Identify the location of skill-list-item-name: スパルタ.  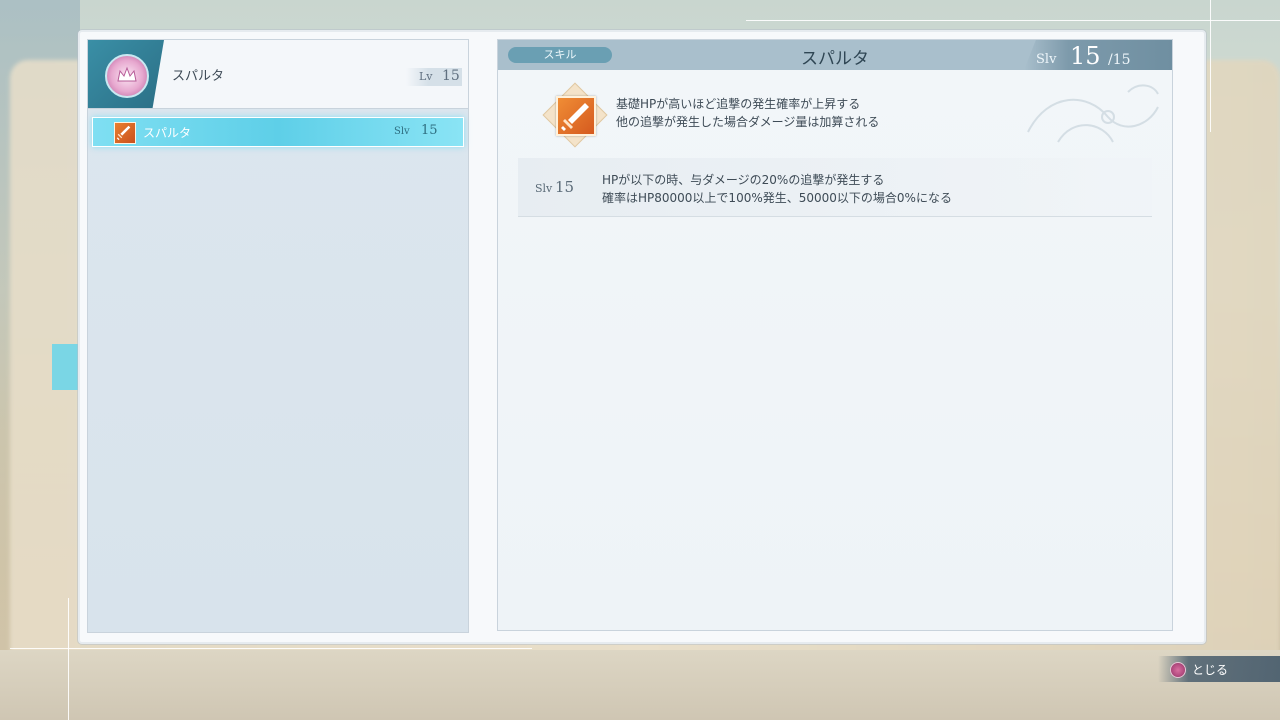
(167, 133).